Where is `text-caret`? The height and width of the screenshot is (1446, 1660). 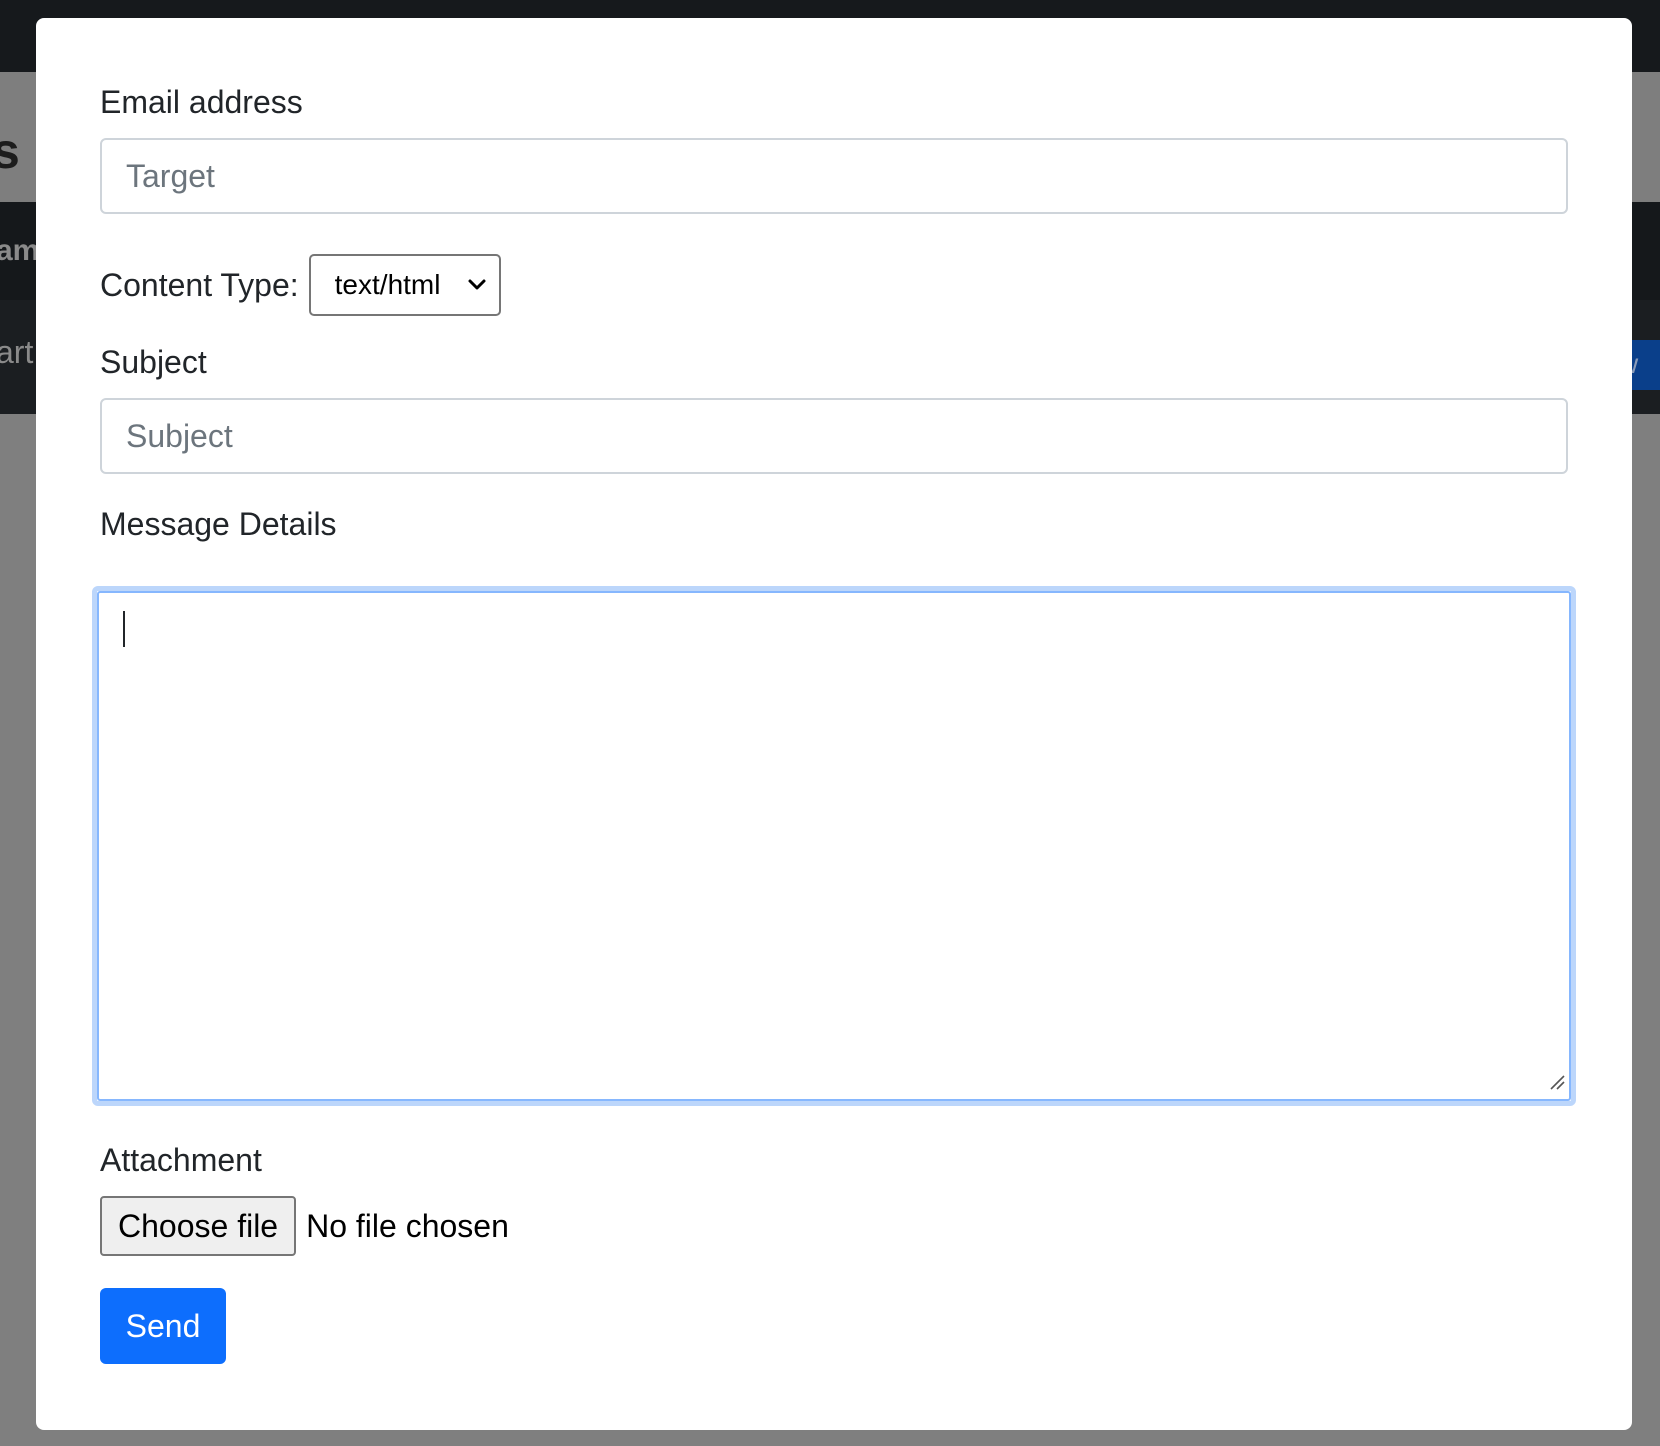 text-caret is located at coordinates (124, 629).